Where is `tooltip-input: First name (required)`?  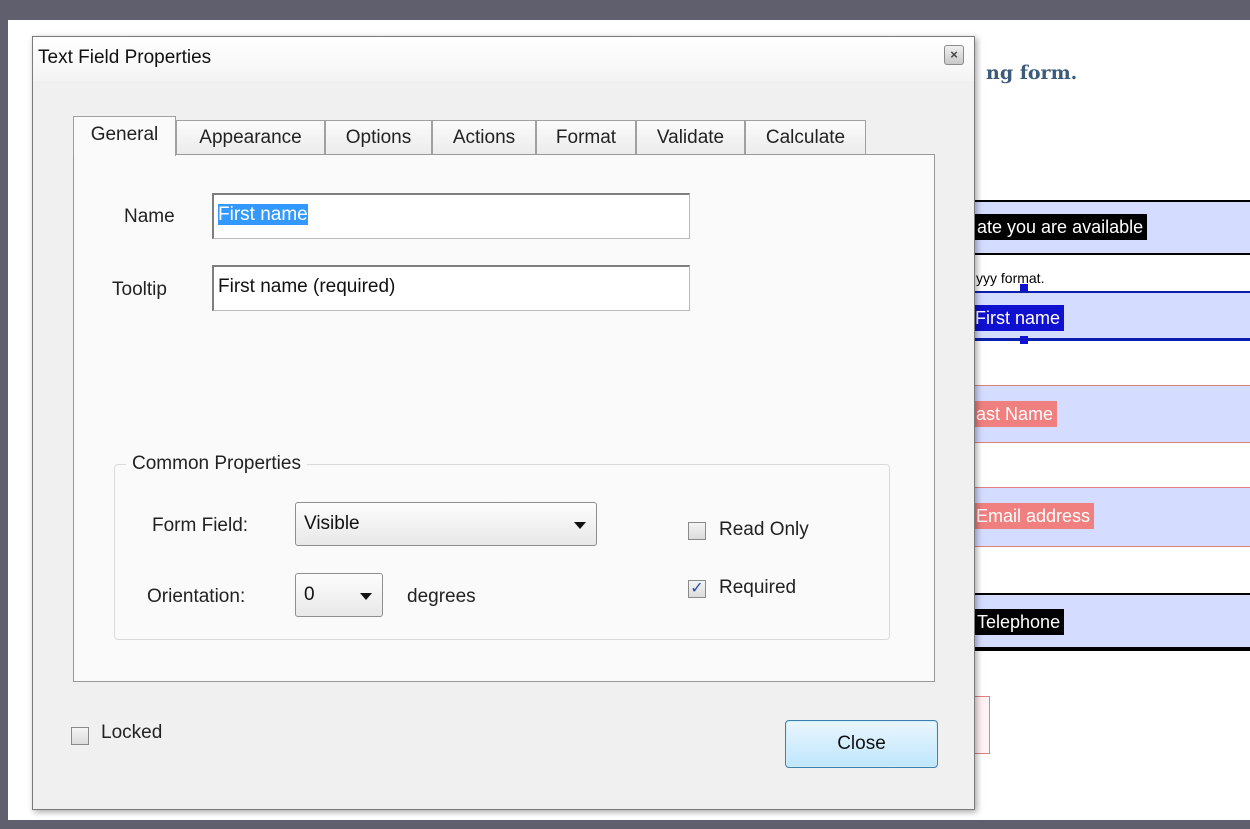
tooltip-input: First name (required) is located at coordinates (451, 288).